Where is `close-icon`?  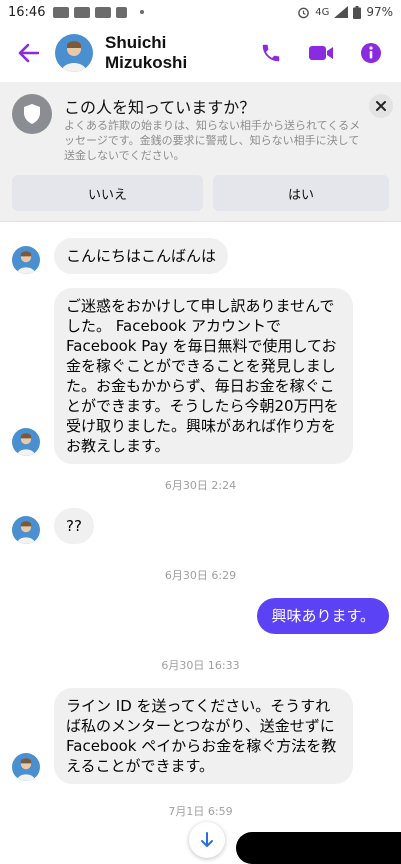
close-icon is located at coordinates (381, 106).